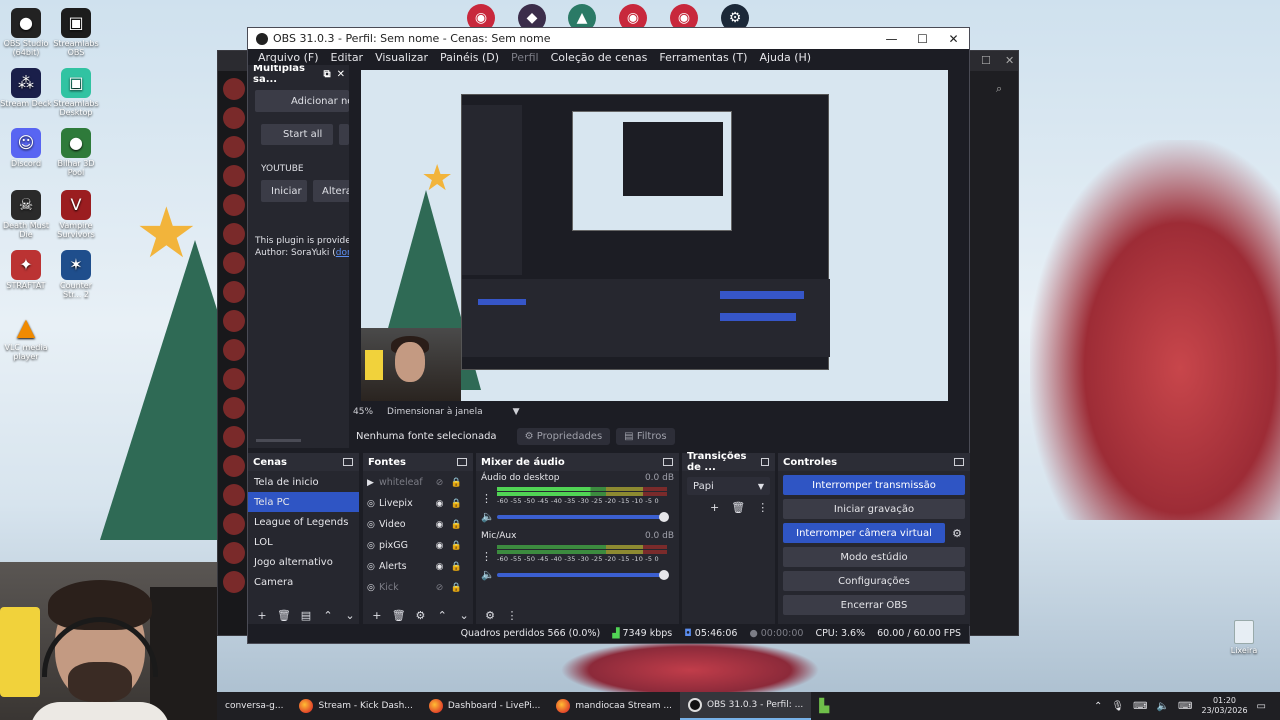 The width and height of the screenshot is (1280, 720). What do you see at coordinates (645, 436) in the screenshot?
I see `filters-button: ▤ Filtros` at bounding box center [645, 436].